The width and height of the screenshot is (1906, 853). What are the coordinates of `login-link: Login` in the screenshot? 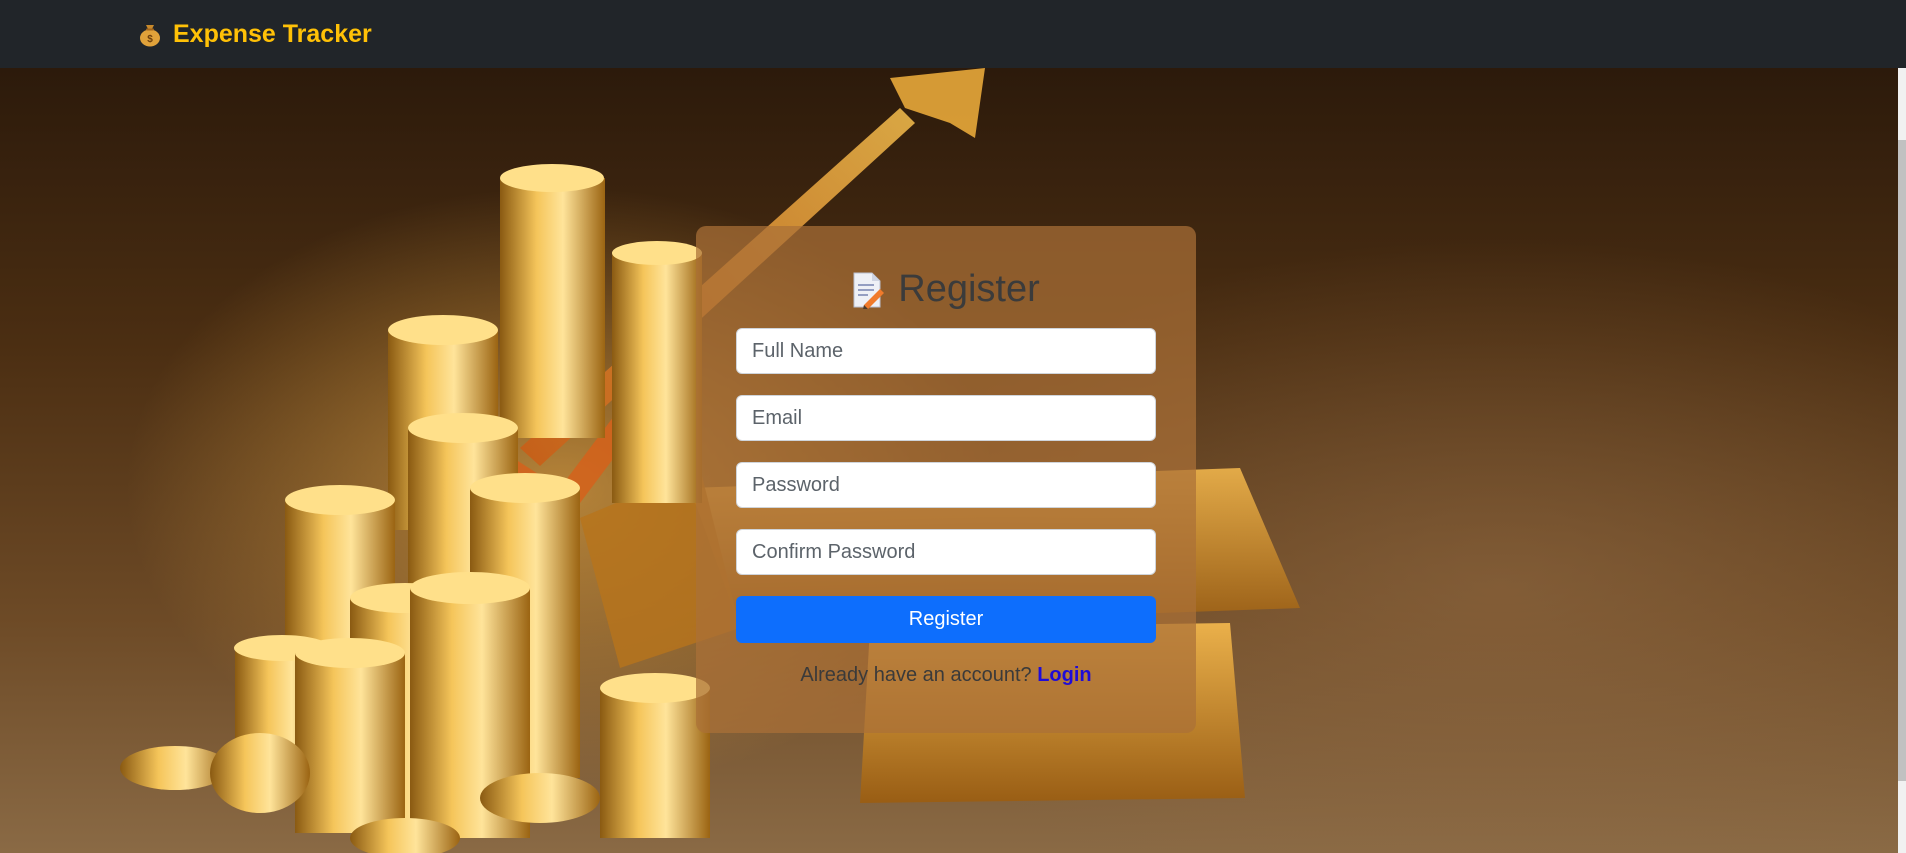 It's located at (1064, 675).